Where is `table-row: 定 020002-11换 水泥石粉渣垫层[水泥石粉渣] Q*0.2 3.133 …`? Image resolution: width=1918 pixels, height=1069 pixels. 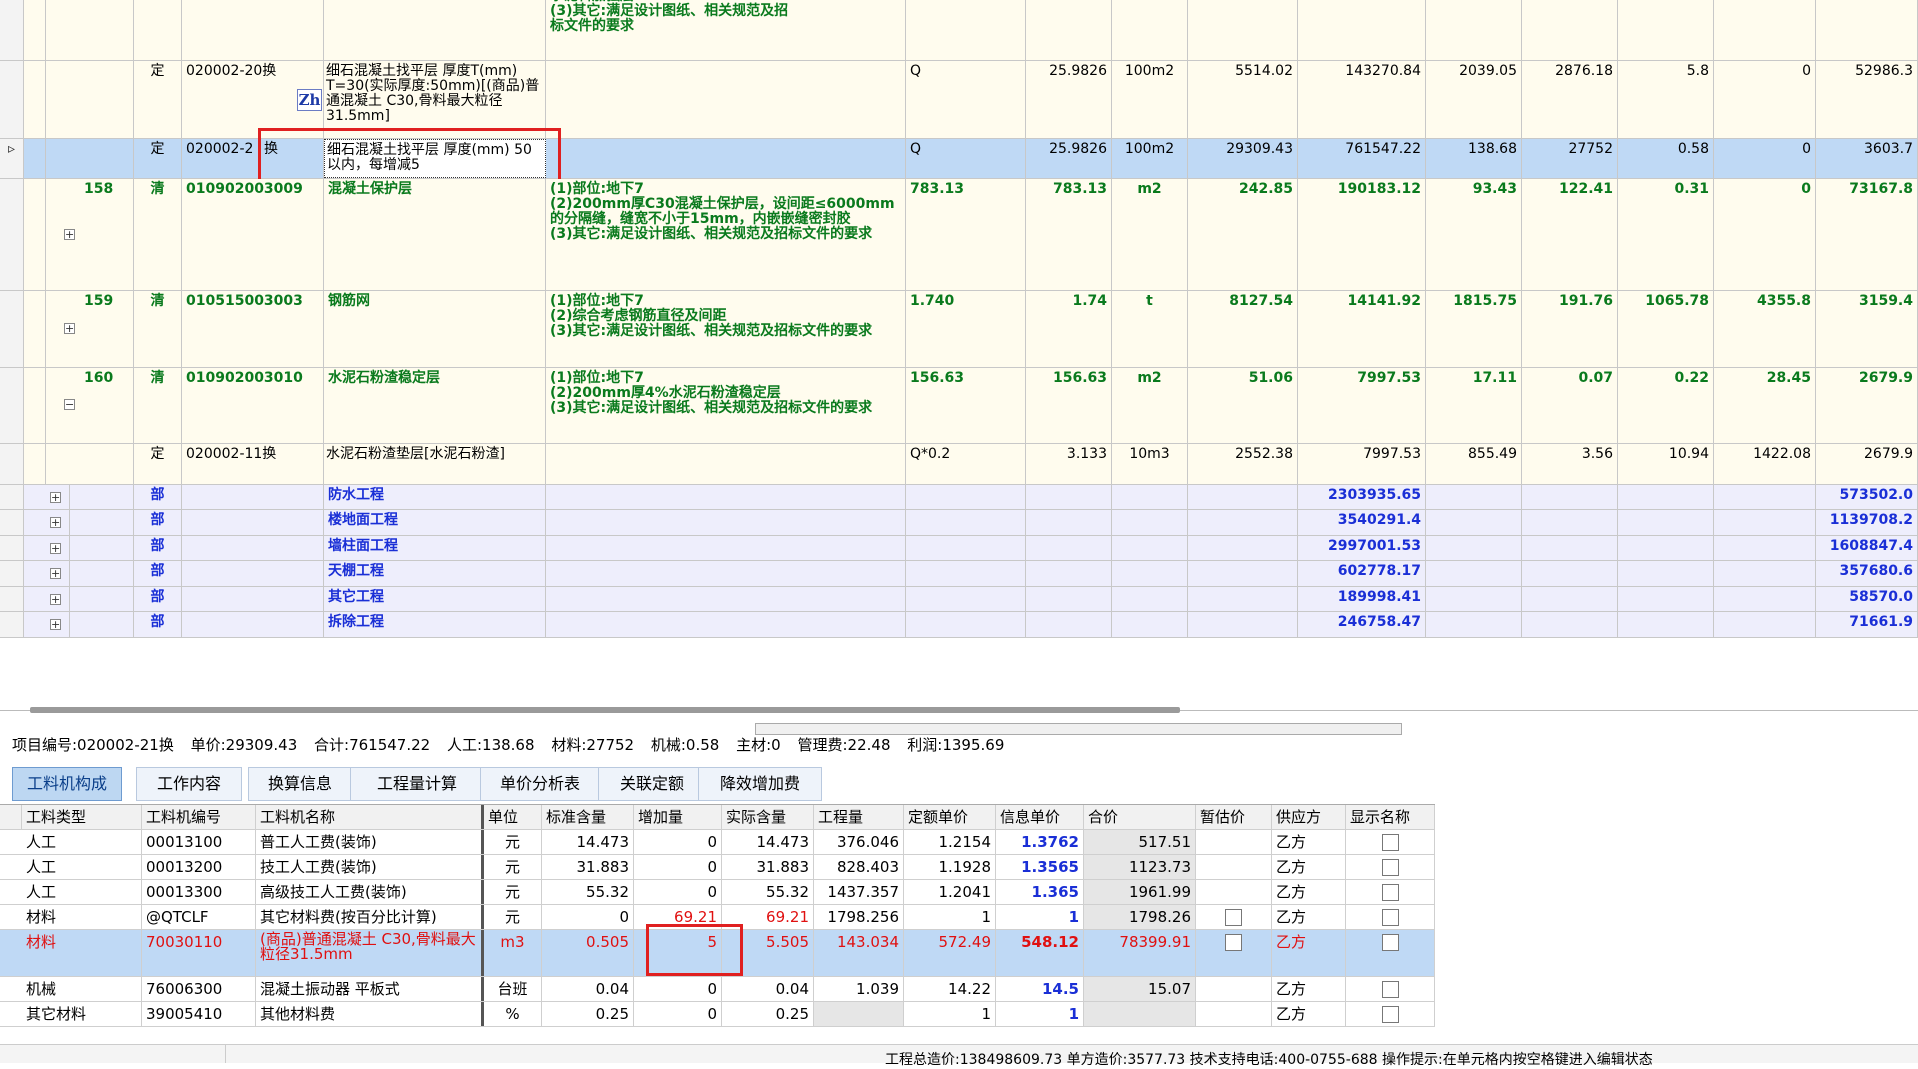 table-row: 定 020002-11换 水泥石粉渣垫层[水泥石粉渣] Q*0.2 3.133 … is located at coordinates (959, 464).